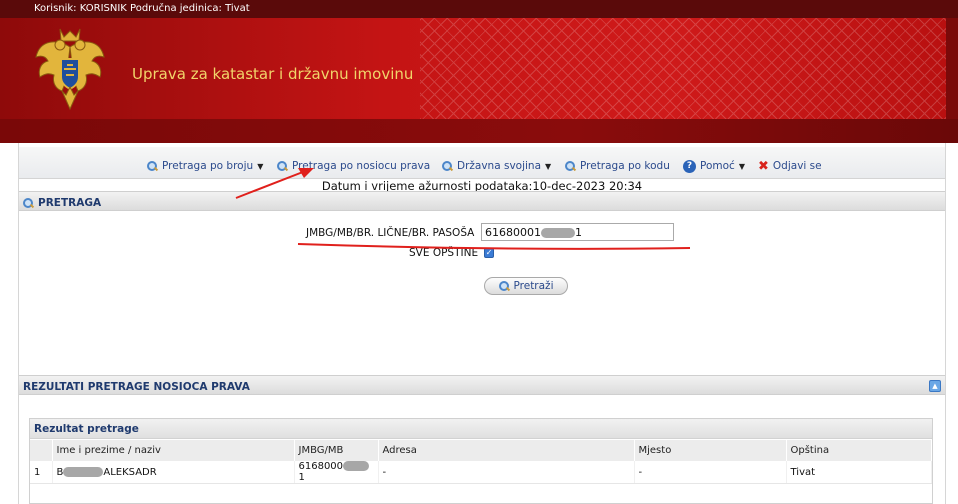  I want to click on results-panel-title: REZULTATI PRETRAGE NOSIOCA PRAVA, so click(136, 387).